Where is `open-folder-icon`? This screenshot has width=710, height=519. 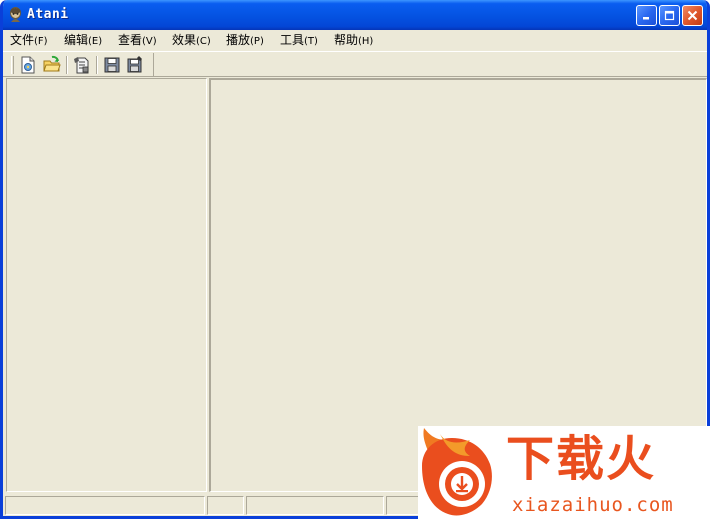
open-folder-icon is located at coordinates (52, 63).